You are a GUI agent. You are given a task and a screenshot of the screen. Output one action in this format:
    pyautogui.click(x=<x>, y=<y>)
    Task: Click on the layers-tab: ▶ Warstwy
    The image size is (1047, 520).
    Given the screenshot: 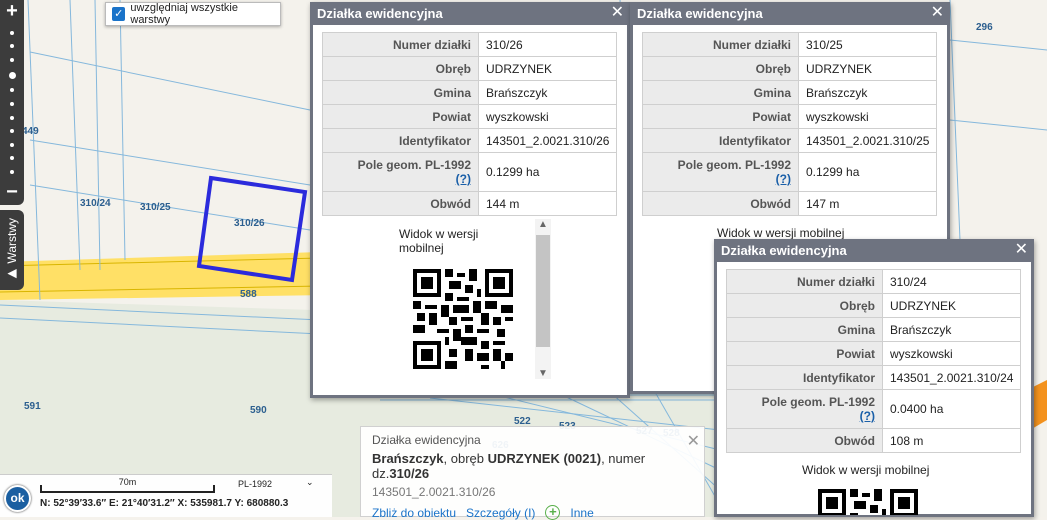 What is the action you would take?
    pyautogui.click(x=12, y=250)
    